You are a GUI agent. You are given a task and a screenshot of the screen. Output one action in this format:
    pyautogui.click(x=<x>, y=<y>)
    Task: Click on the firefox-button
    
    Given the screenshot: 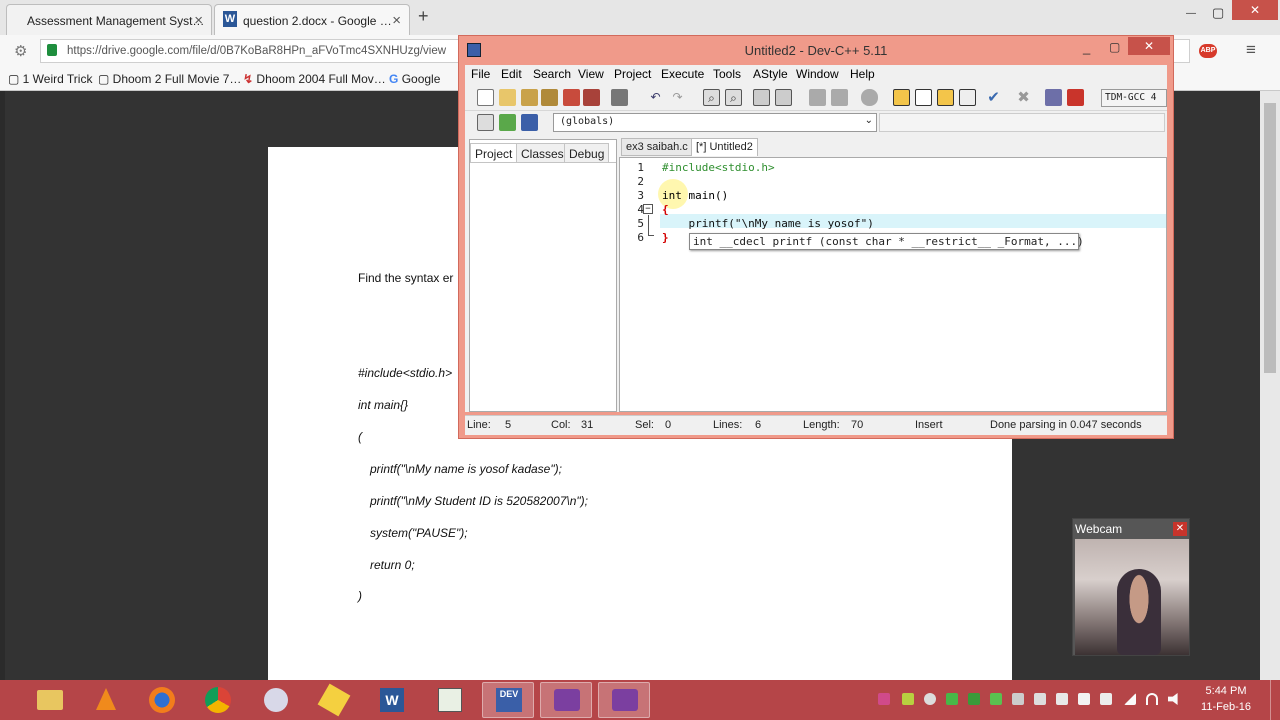 What is the action you would take?
    pyautogui.click(x=162, y=700)
    